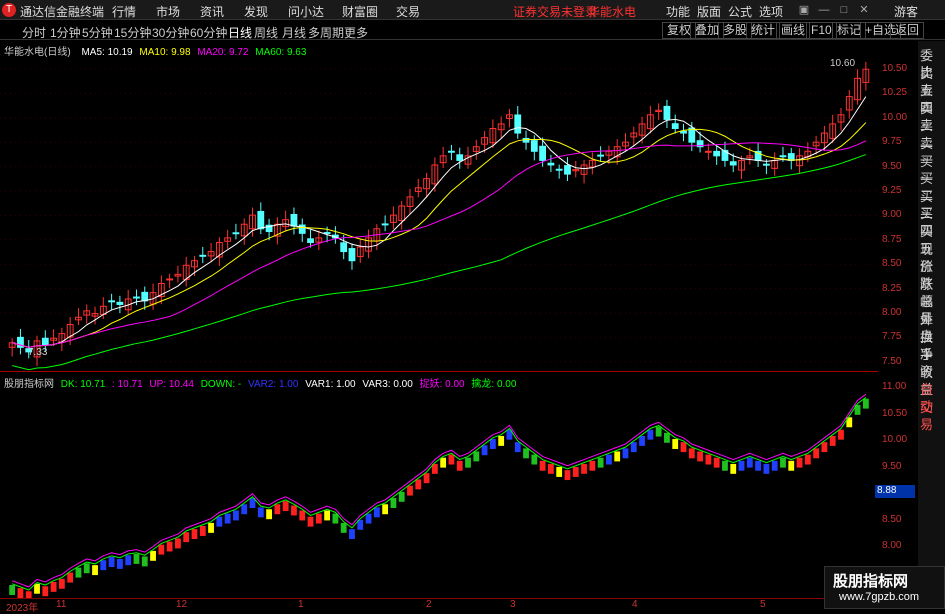 This screenshot has width=945, height=614. What do you see at coordinates (360, 11) in the screenshot?
I see `menu-item-caifuquan: 财富圈` at bounding box center [360, 11].